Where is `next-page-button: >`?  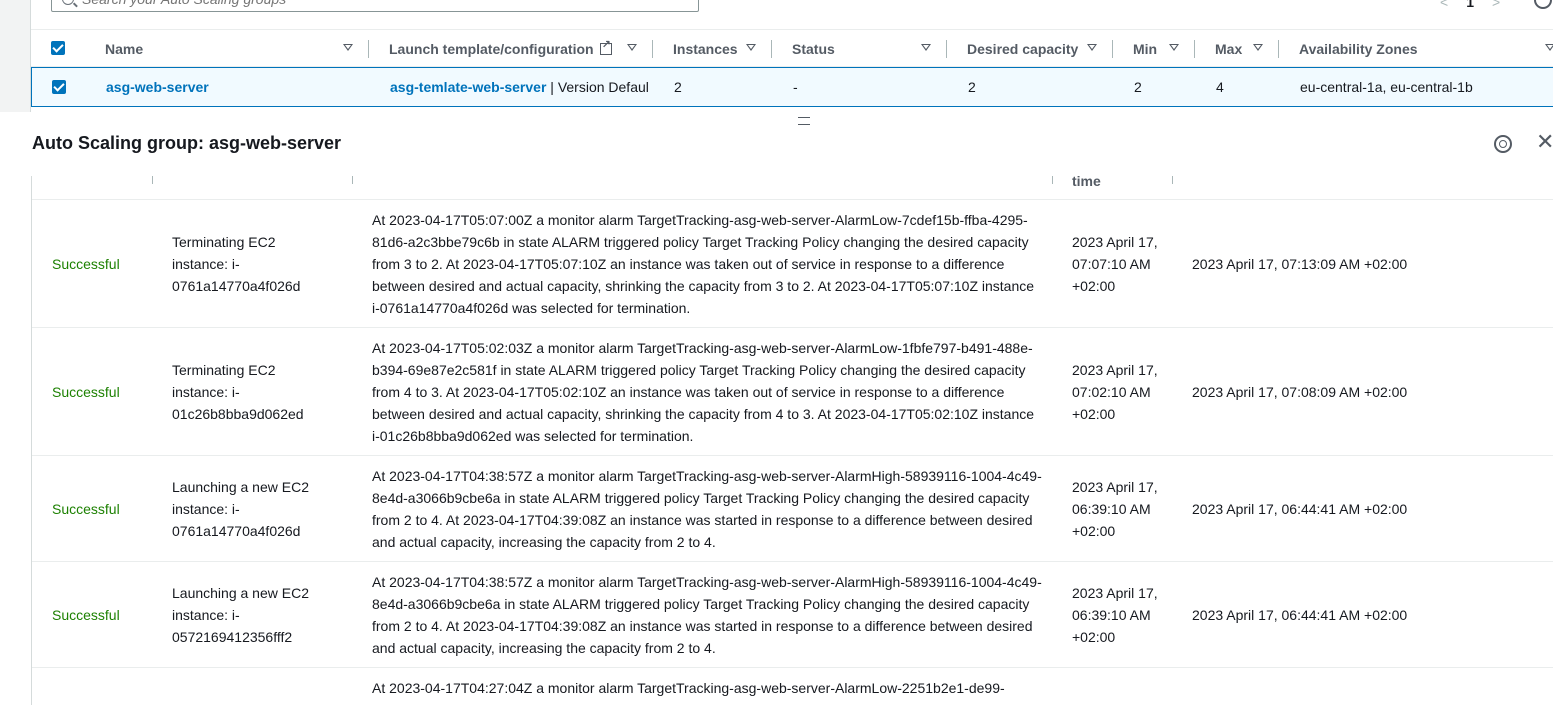
next-page-button: > is located at coordinates (1496, 5).